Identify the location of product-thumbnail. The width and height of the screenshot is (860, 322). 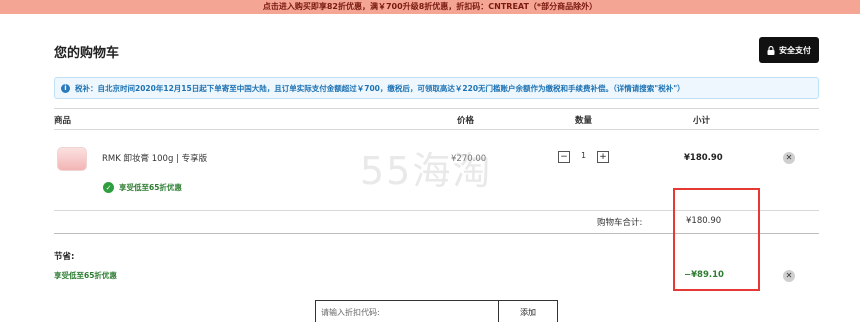
(72, 159).